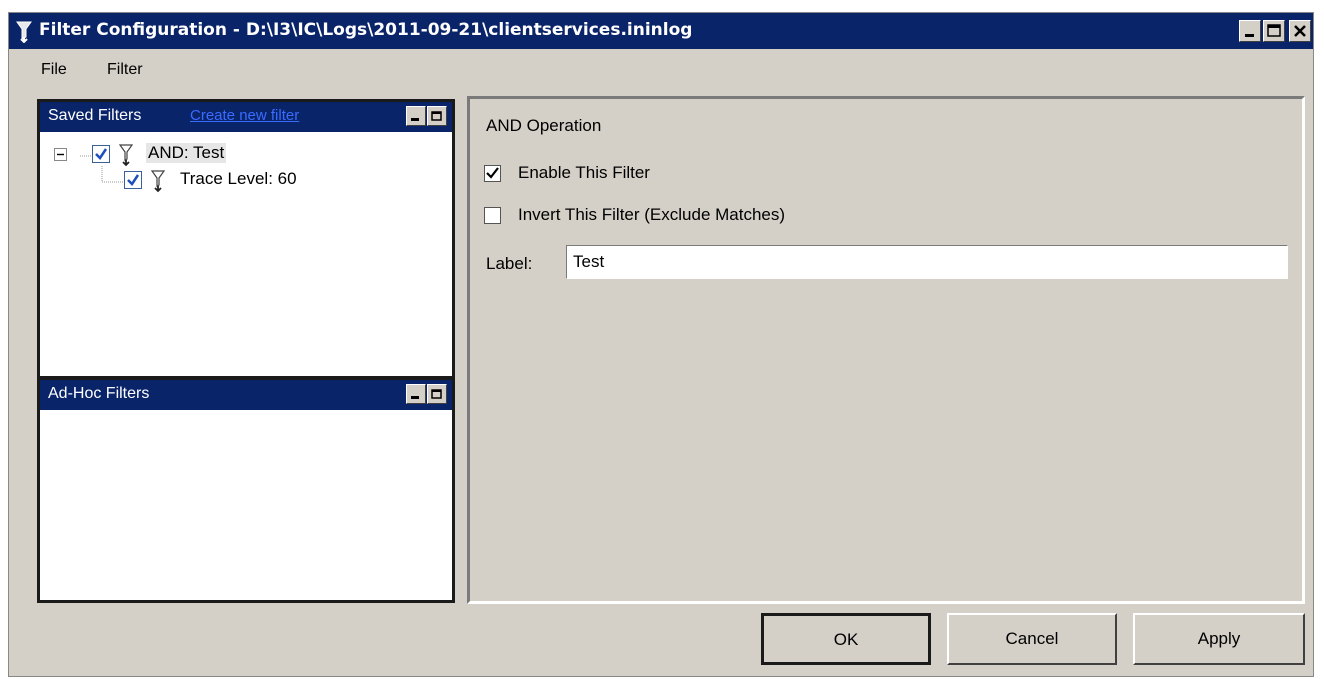 This screenshot has width=1324, height=679. Describe the element at coordinates (1032, 639) in the screenshot. I see `cancel-button: Cancel` at that location.